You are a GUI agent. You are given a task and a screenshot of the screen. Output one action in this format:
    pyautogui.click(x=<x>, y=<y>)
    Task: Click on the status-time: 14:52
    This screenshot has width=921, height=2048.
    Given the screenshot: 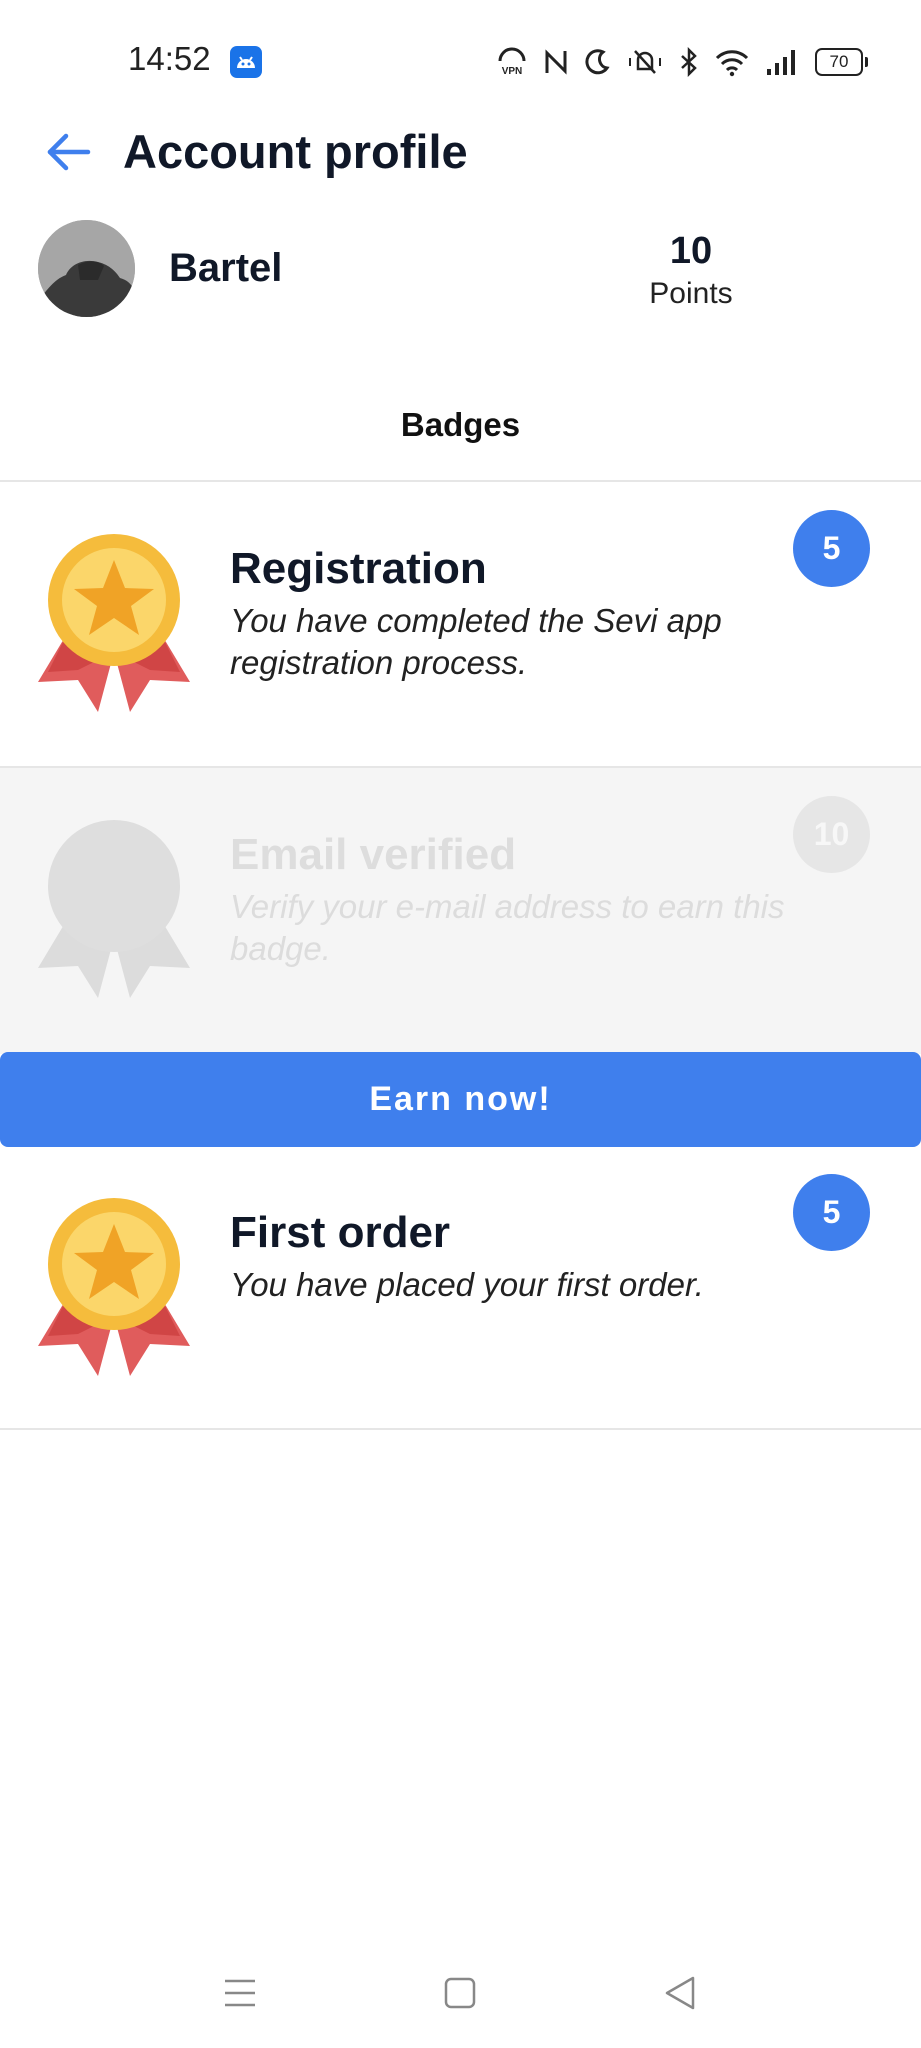 What is the action you would take?
    pyautogui.click(x=169, y=58)
    